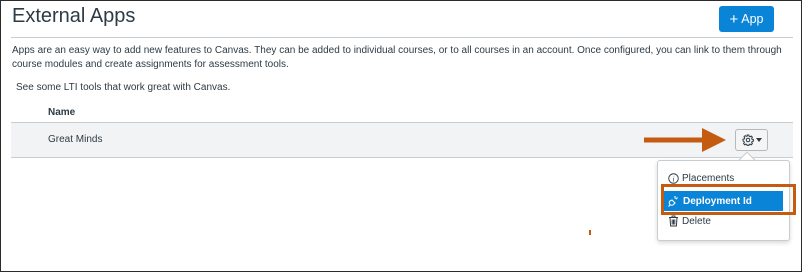 The height and width of the screenshot is (272, 802). I want to click on info-icon: i, so click(673, 178).